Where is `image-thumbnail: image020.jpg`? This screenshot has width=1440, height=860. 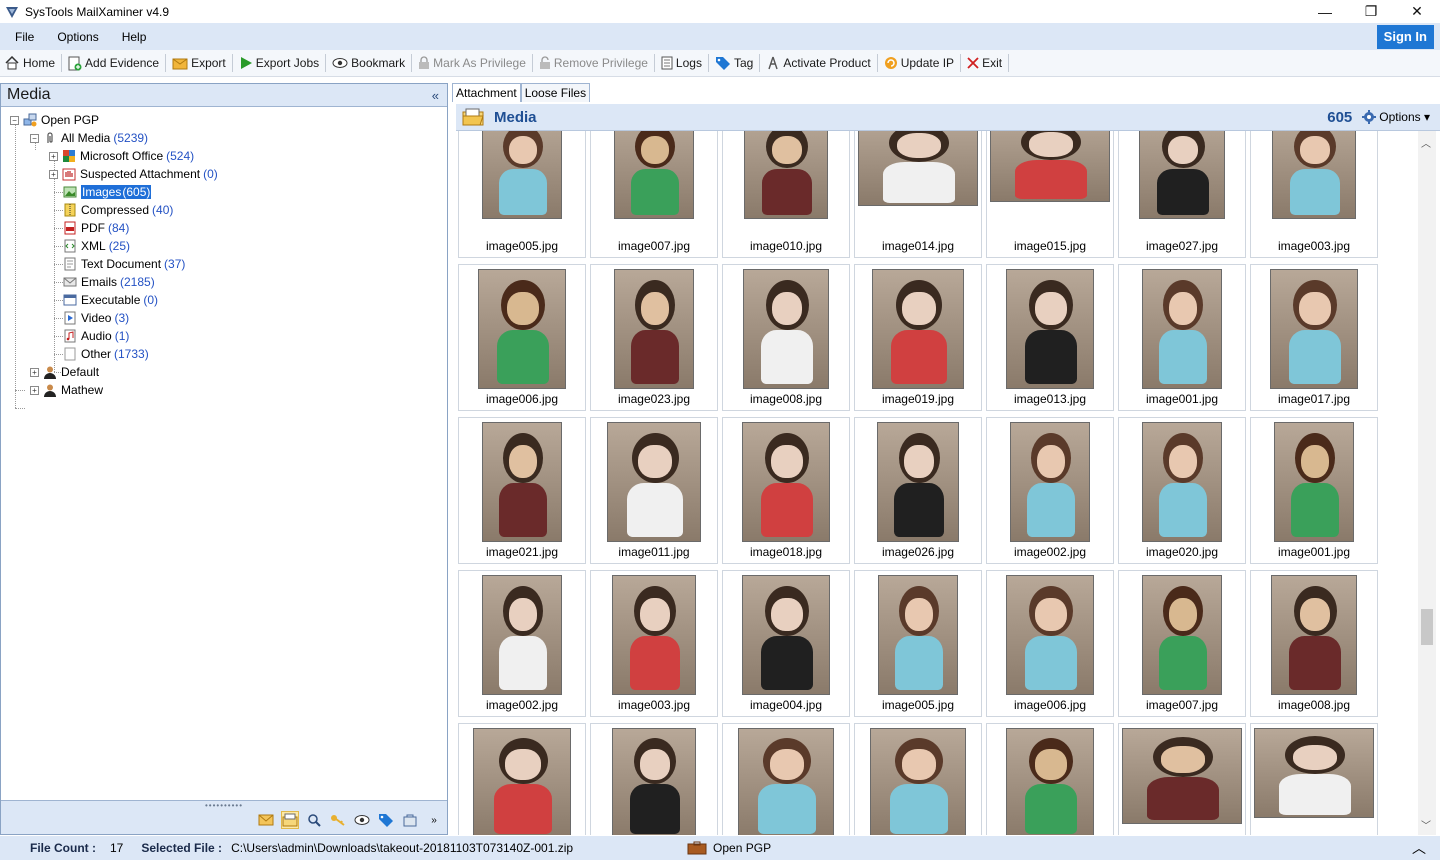
image-thumbnail: image020.jpg is located at coordinates (1182, 490).